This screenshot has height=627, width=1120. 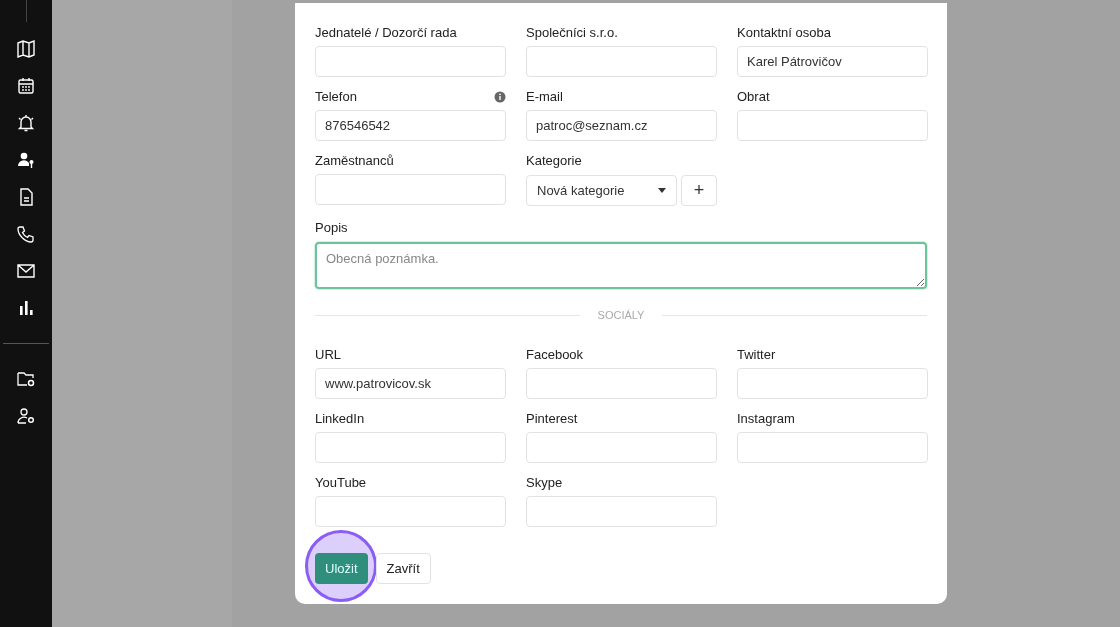 What do you see at coordinates (753, 97) in the screenshot?
I see `field-label: Obrat` at bounding box center [753, 97].